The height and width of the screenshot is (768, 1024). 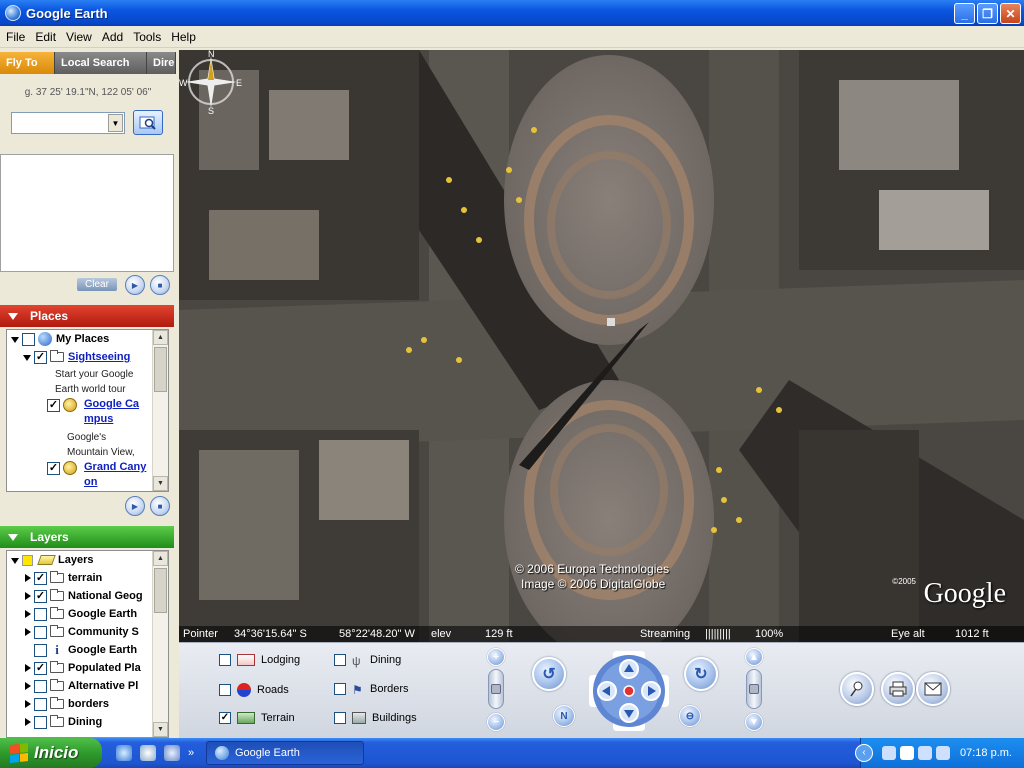 What do you see at coordinates (27, 560) in the screenshot?
I see `partial-checkbox` at bounding box center [27, 560].